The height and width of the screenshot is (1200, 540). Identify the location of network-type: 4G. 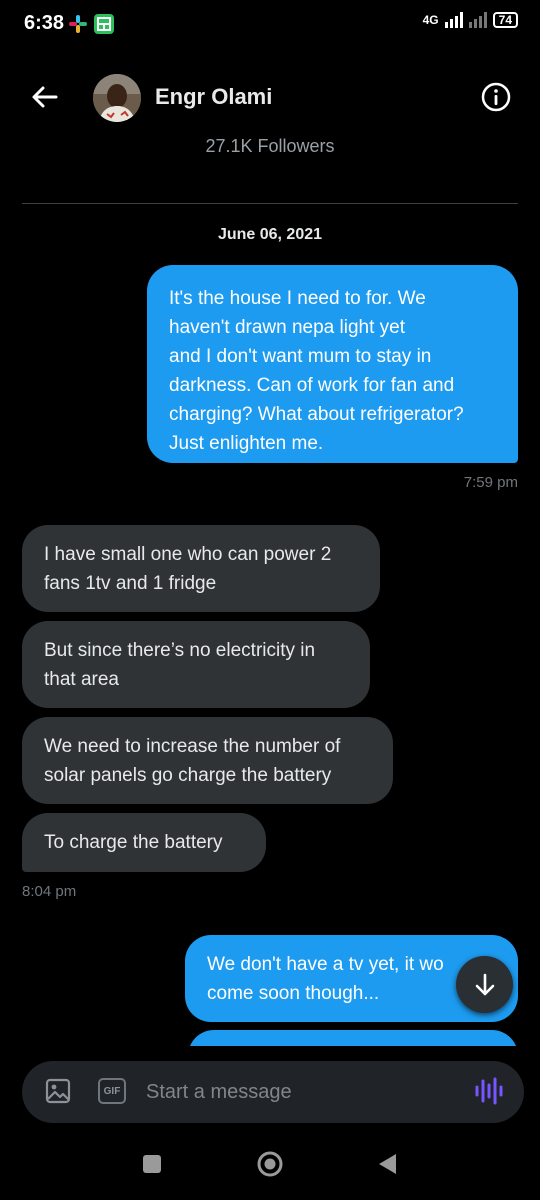
(430, 20).